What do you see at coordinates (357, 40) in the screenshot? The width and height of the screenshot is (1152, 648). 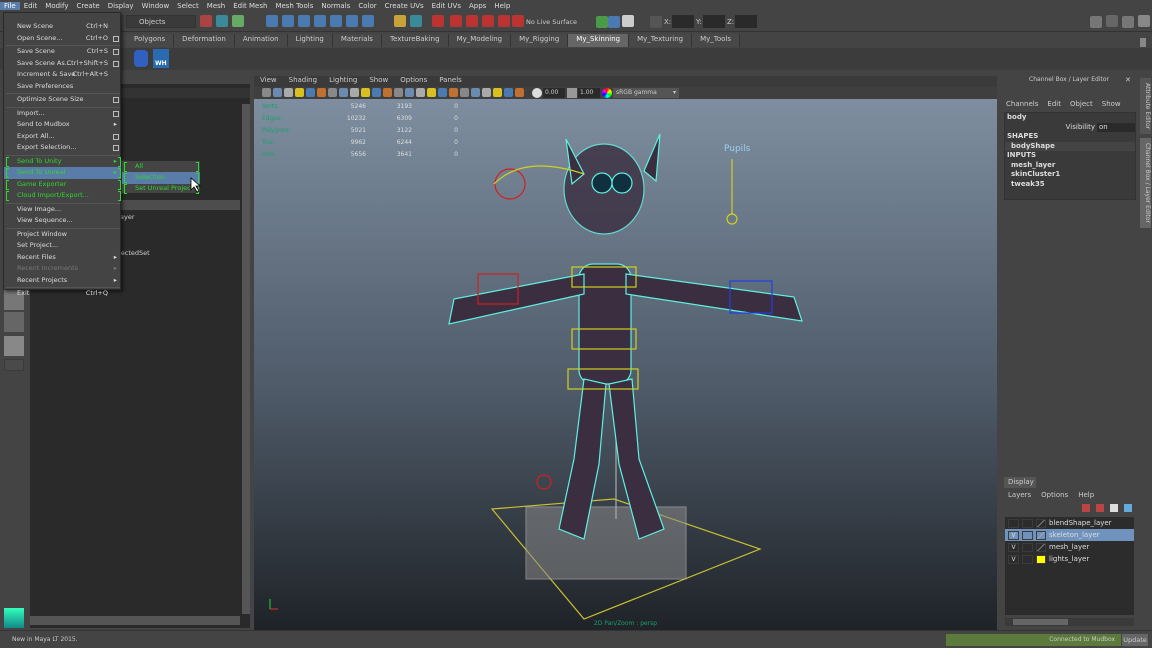 I see `tab-materials: Materials` at bounding box center [357, 40].